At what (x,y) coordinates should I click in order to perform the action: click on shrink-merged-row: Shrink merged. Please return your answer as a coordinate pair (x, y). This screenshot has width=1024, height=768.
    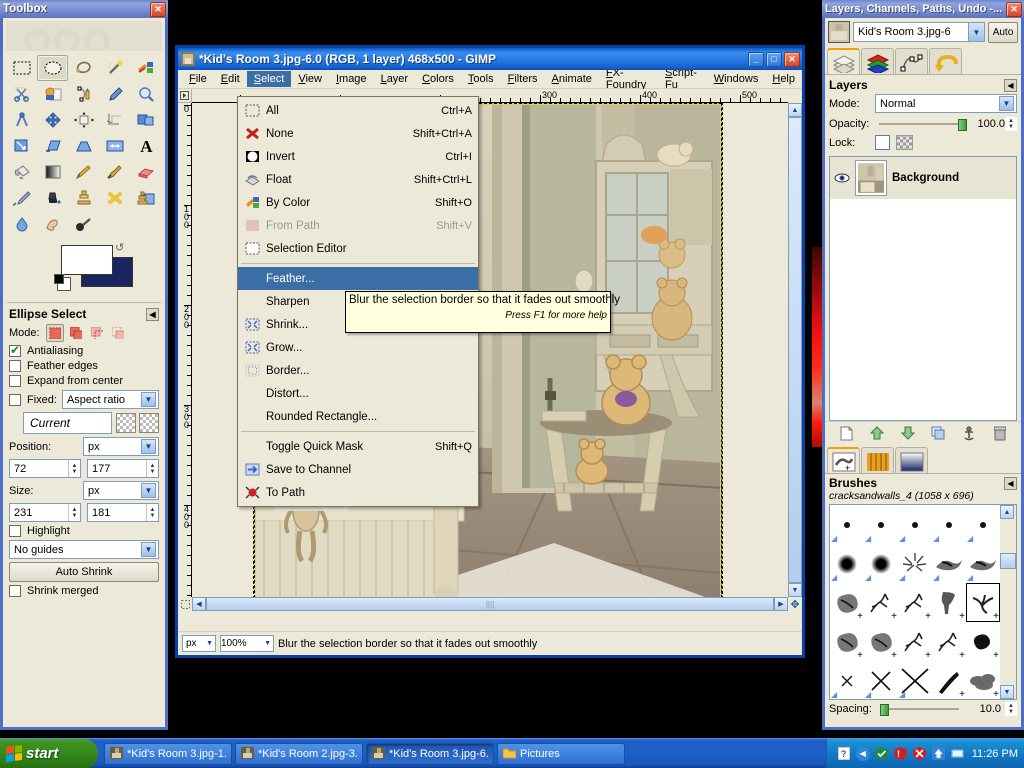
    Looking at the image, I should click on (84, 591).